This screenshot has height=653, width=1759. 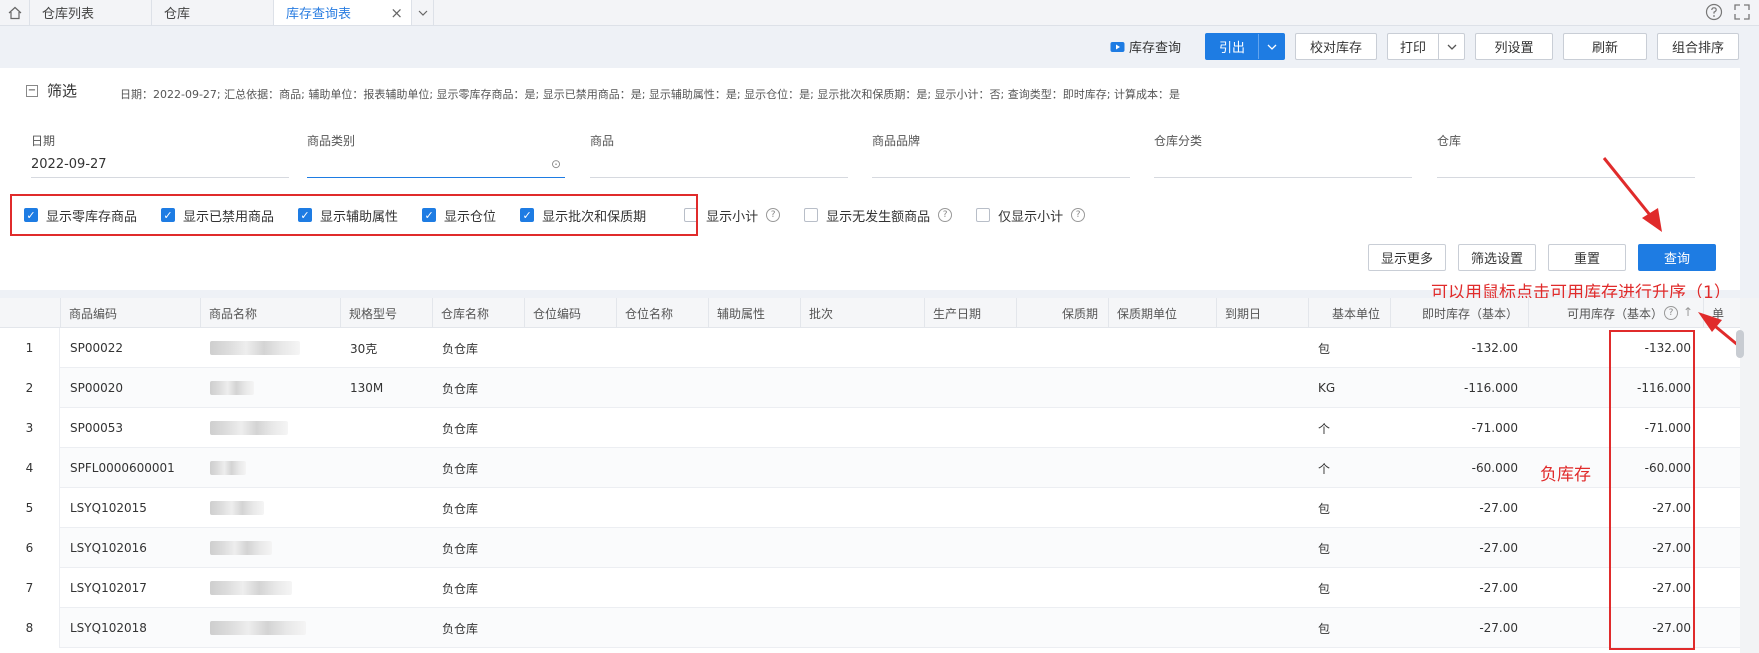 What do you see at coordinates (343, 12) in the screenshot?
I see `tab-stock-query: 库存查询表 ×` at bounding box center [343, 12].